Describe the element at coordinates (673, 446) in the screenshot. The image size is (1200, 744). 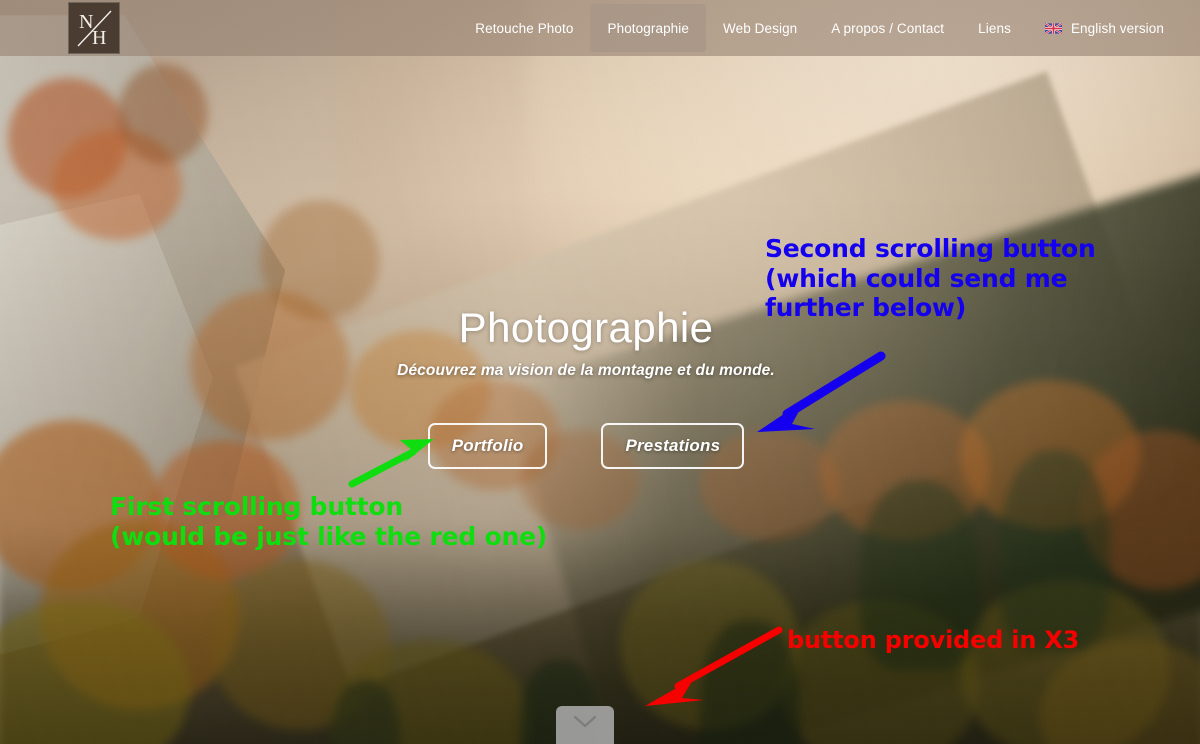
I see `hero-button-prestations: Prestations` at that location.